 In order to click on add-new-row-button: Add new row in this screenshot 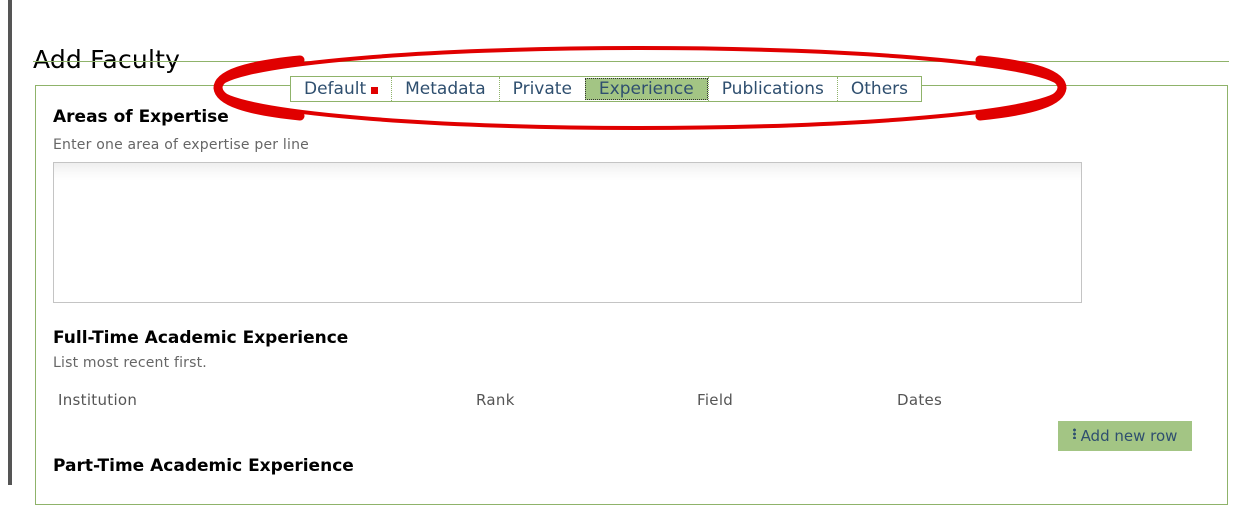, I will do `click(1125, 436)`.